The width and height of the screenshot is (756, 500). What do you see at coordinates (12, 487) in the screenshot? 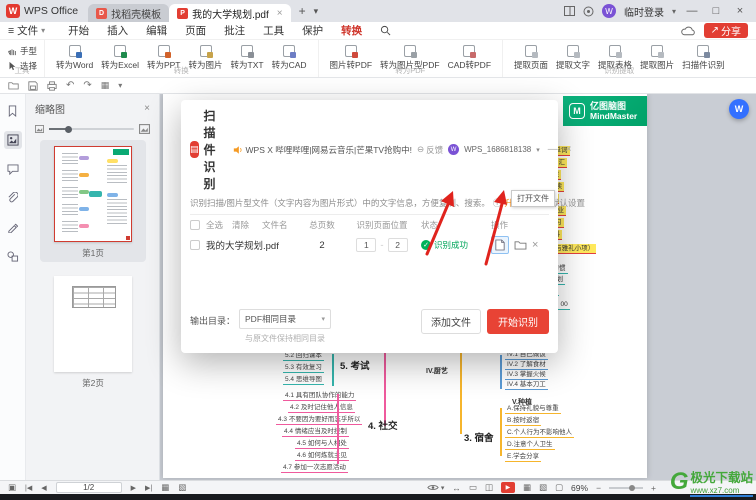
I see `page-mode-icon: ▣` at bounding box center [12, 487].